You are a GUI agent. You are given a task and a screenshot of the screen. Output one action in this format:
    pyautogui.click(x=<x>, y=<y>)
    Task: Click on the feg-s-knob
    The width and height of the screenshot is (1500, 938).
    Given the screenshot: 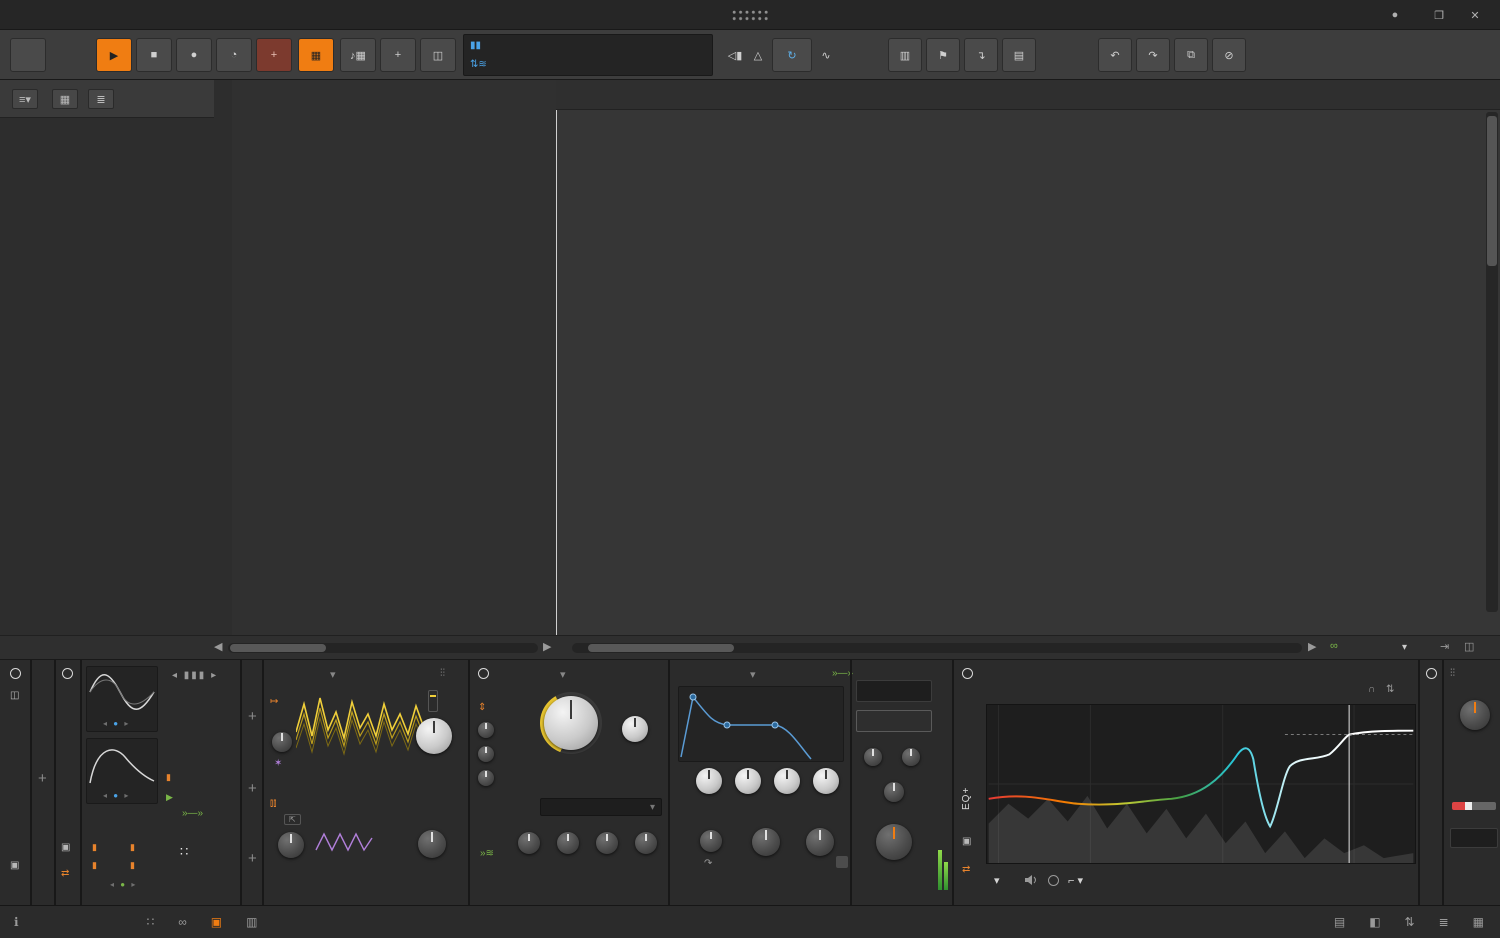 What is the action you would take?
    pyautogui.click(x=607, y=843)
    